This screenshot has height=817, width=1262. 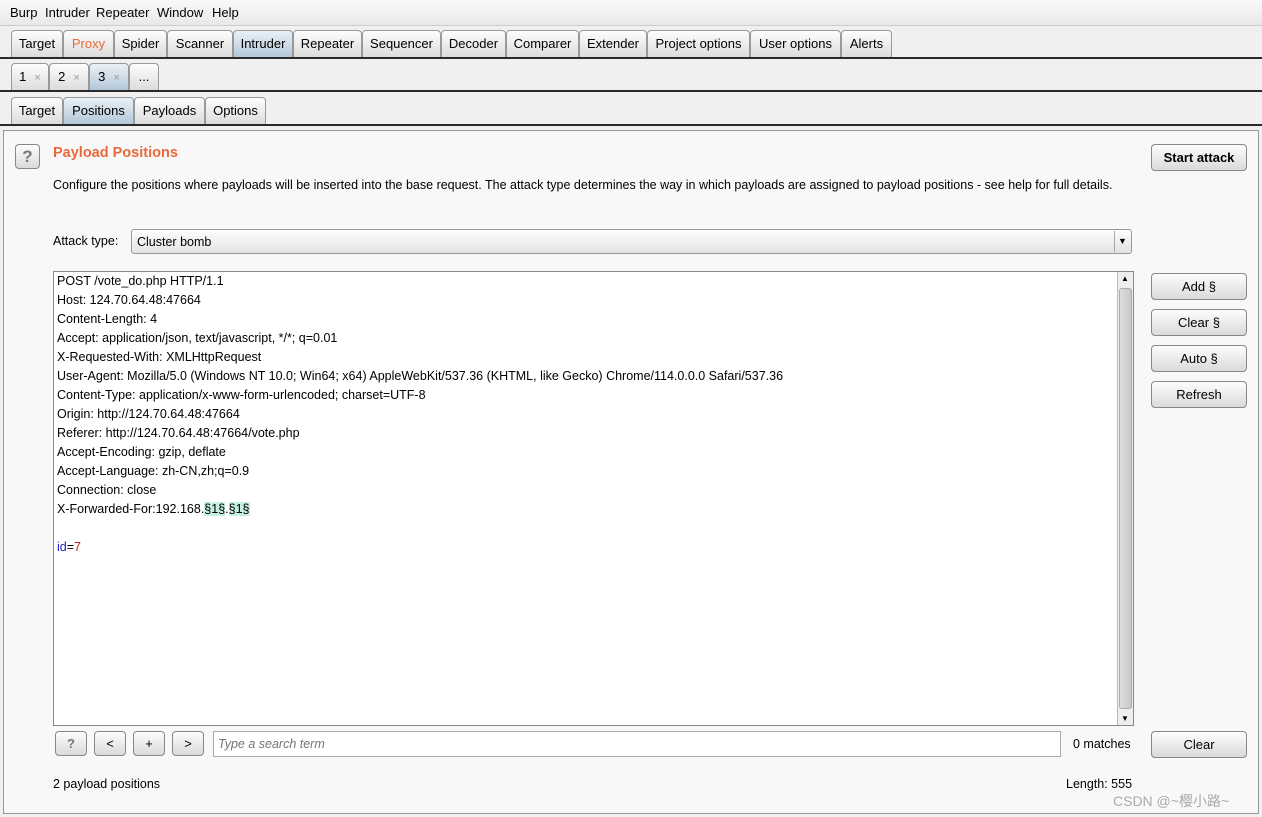 What do you see at coordinates (169, 110) in the screenshot?
I see `subtab-payloads: Payloads` at bounding box center [169, 110].